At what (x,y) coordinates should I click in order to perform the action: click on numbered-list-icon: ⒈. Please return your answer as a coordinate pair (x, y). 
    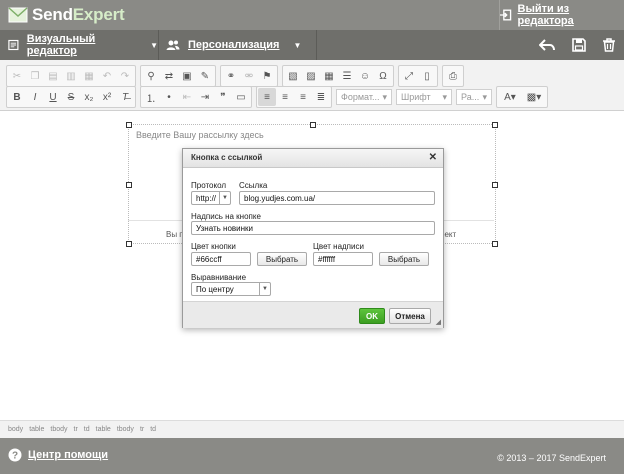
    Looking at the image, I should click on (151, 97).